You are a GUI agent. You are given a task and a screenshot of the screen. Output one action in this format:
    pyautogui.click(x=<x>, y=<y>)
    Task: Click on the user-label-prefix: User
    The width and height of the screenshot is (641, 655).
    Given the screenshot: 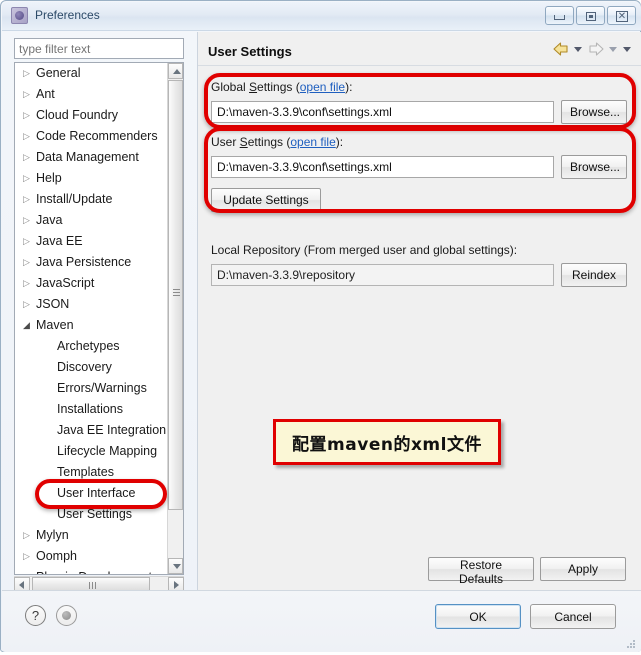 What is the action you would take?
    pyautogui.click(x=225, y=142)
    